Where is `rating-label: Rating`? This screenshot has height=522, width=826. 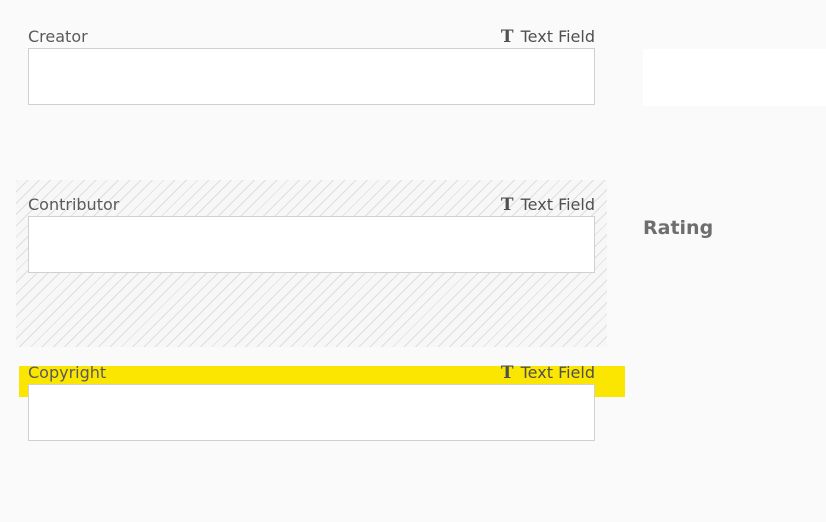 rating-label: Rating is located at coordinates (678, 228).